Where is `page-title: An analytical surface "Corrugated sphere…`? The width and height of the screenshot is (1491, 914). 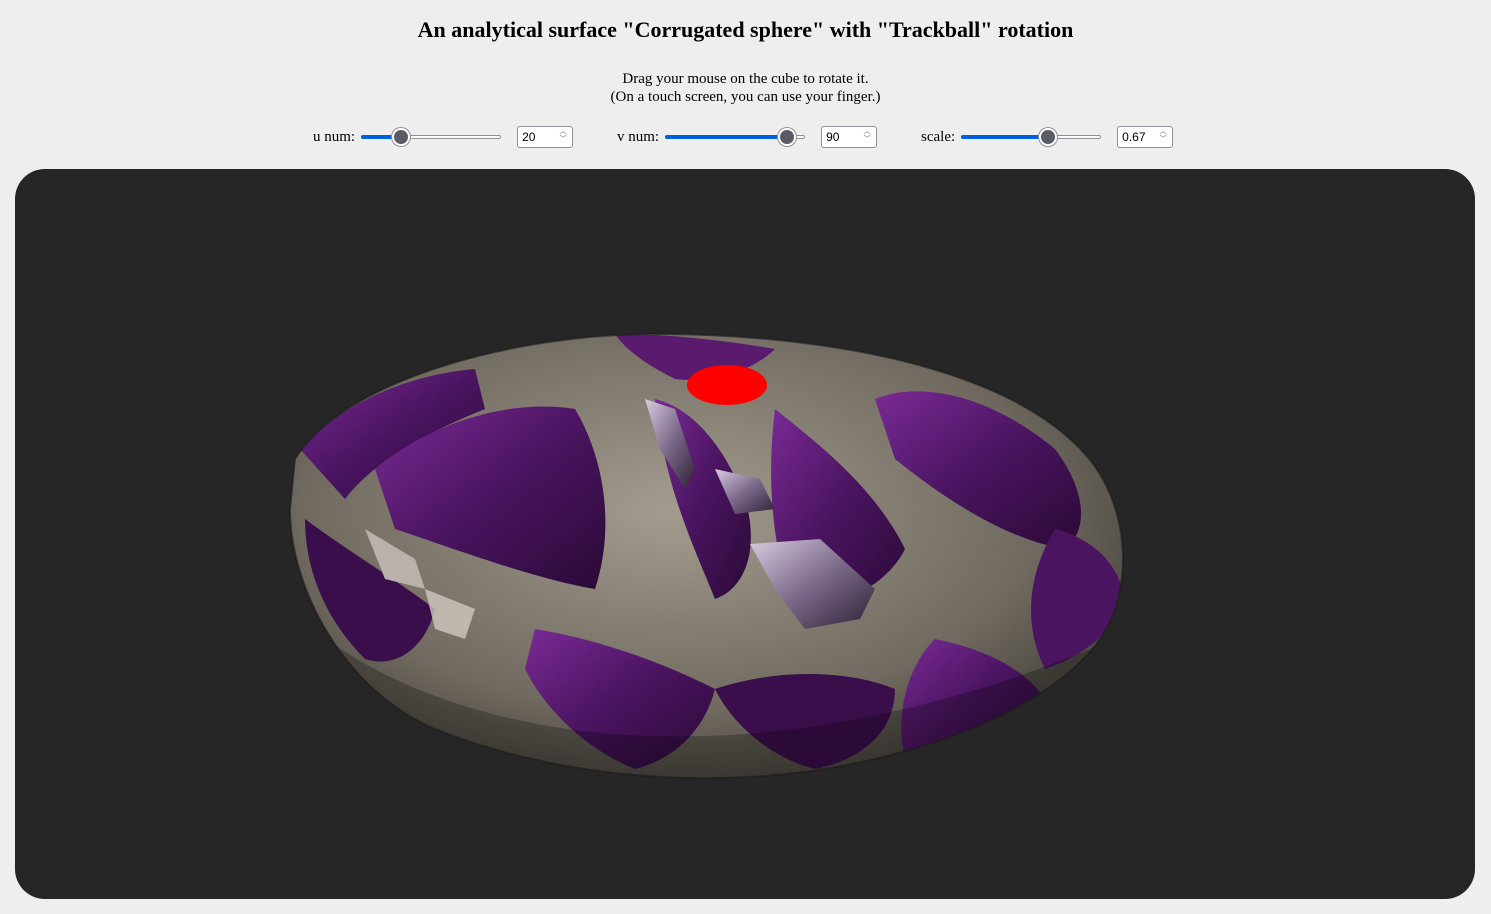
page-title: An analytical surface "Corrugated sphere… is located at coordinates (745, 29).